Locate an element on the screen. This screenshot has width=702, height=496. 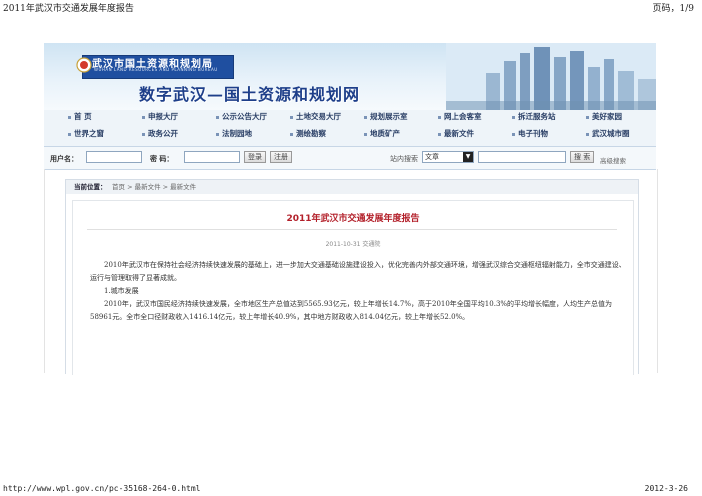
emblem-icon is located at coordinates (84, 65).